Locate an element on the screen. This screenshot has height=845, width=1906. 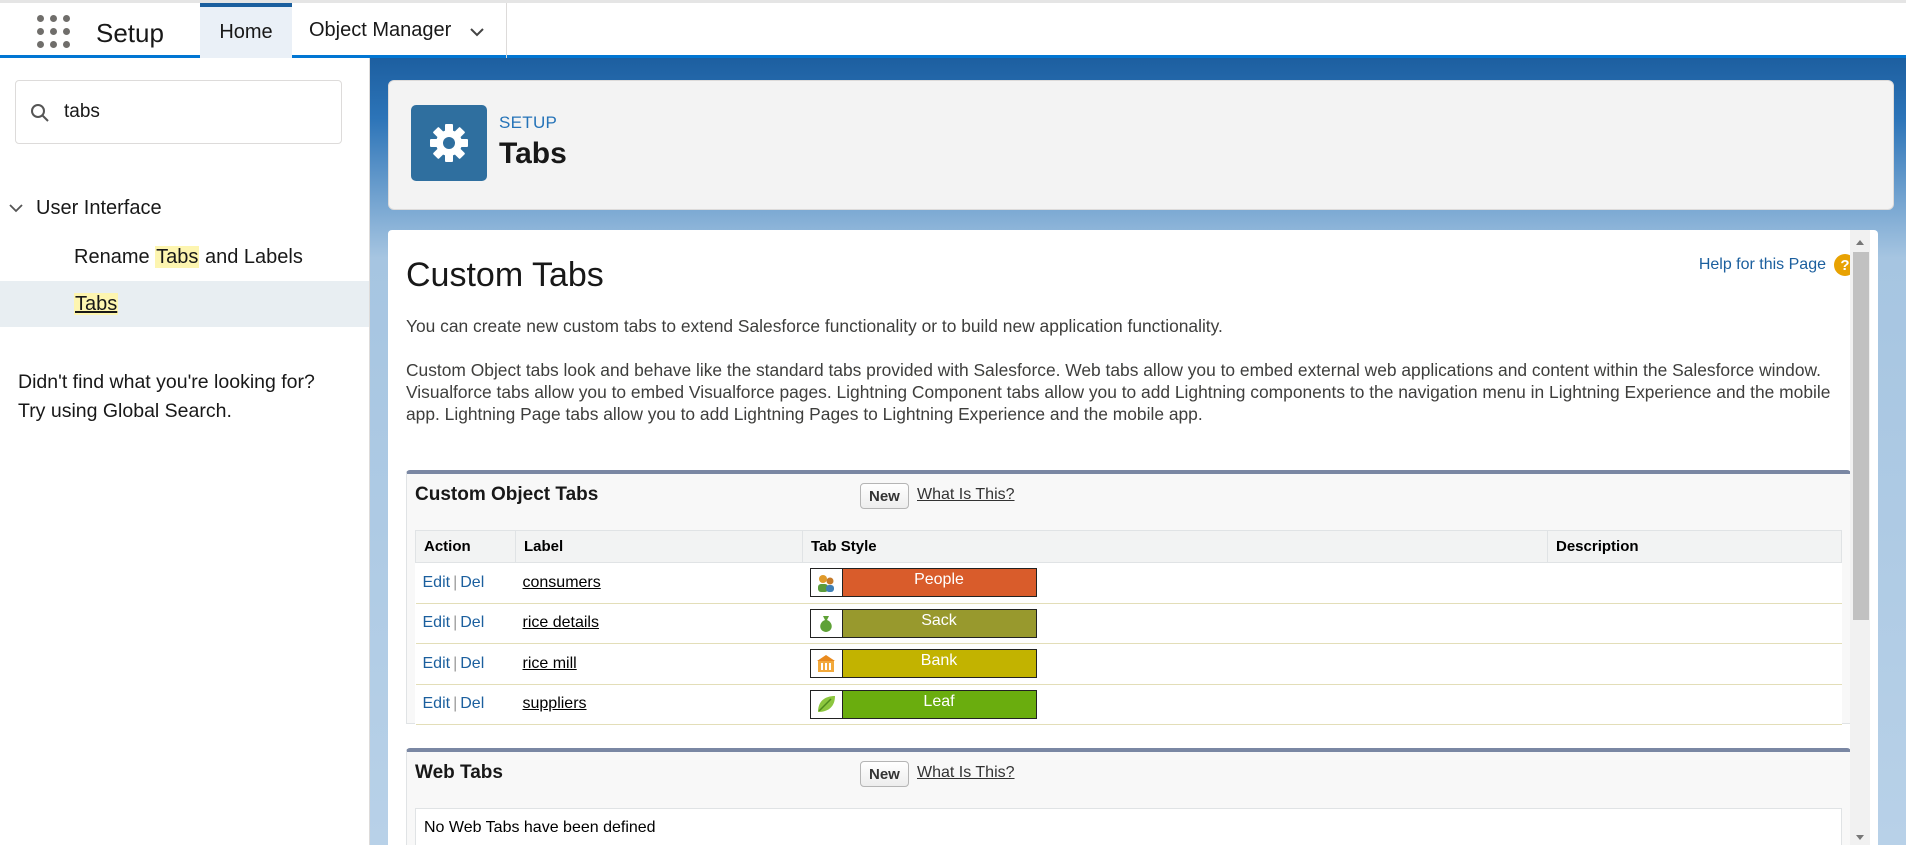
sack-icon is located at coordinates (826, 623).